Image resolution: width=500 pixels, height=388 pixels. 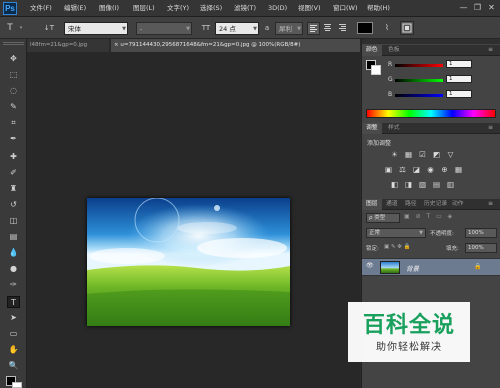 I want to click on history-brush-tool-icon: ↺, so click(x=13, y=205).